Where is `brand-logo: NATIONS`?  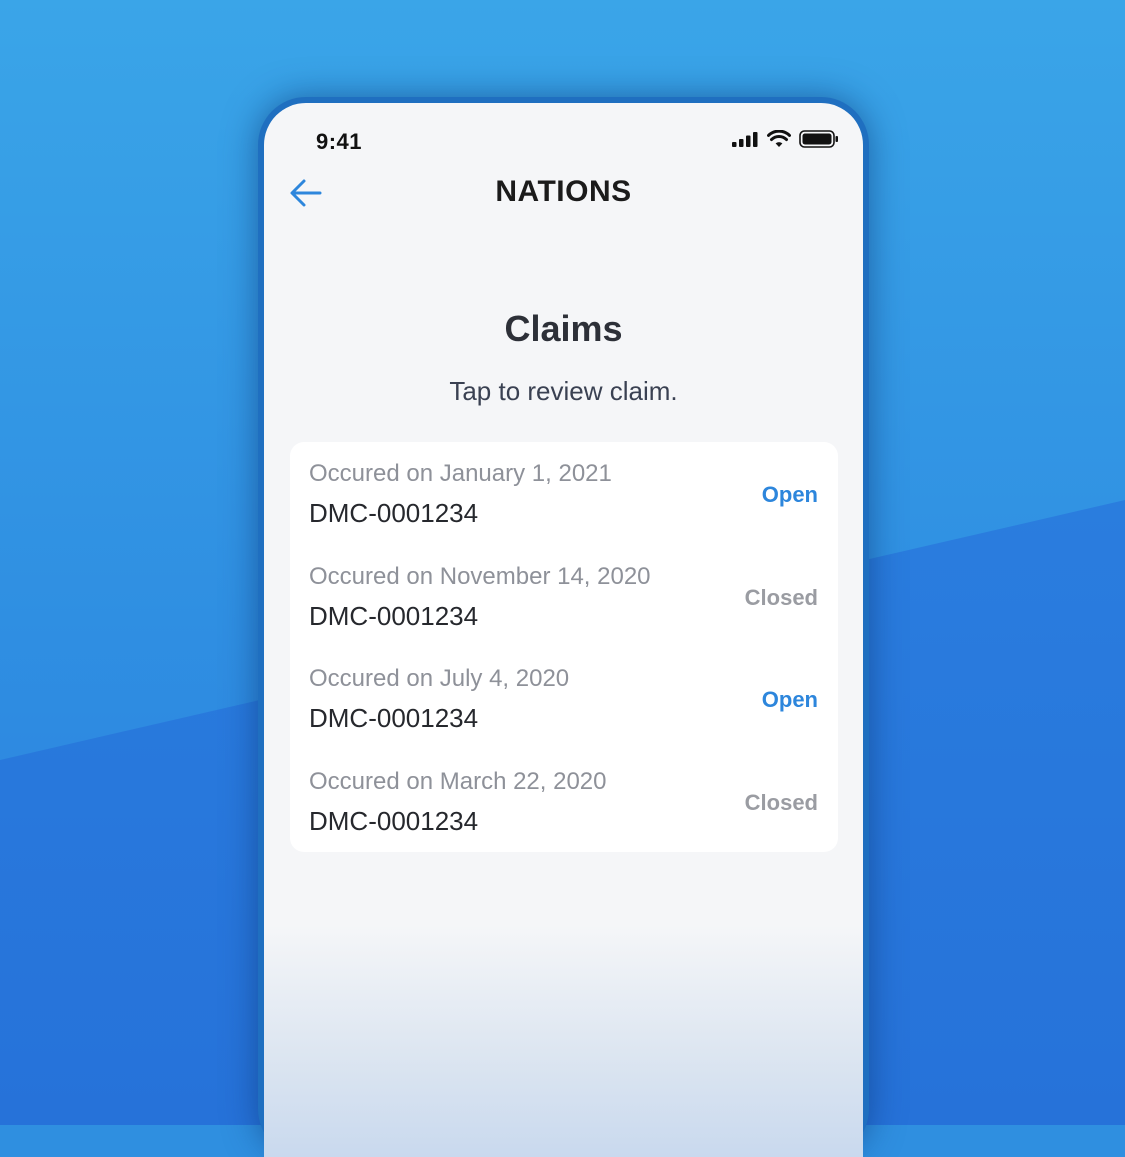 brand-logo: NATIONS is located at coordinates (563, 191).